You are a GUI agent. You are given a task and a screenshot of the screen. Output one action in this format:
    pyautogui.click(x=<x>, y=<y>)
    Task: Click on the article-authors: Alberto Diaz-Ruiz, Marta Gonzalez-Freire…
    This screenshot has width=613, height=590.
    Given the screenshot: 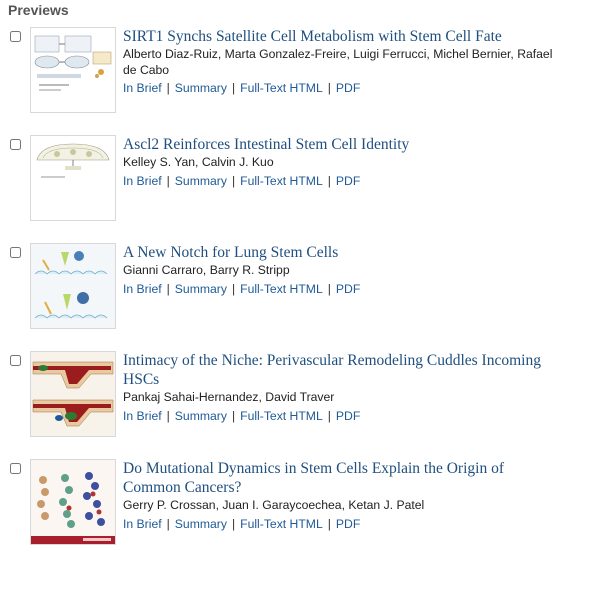 What is the action you would take?
    pyautogui.click(x=338, y=62)
    